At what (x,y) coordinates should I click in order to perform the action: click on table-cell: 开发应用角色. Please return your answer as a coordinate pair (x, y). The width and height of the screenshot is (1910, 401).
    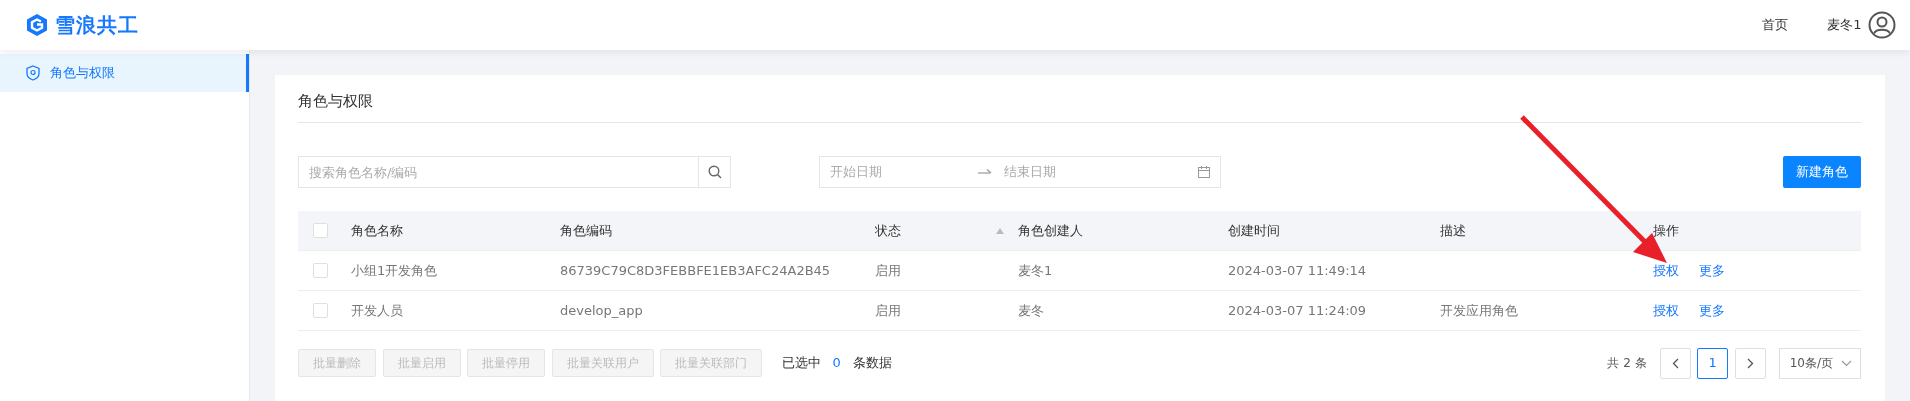
    Looking at the image, I should click on (1479, 310).